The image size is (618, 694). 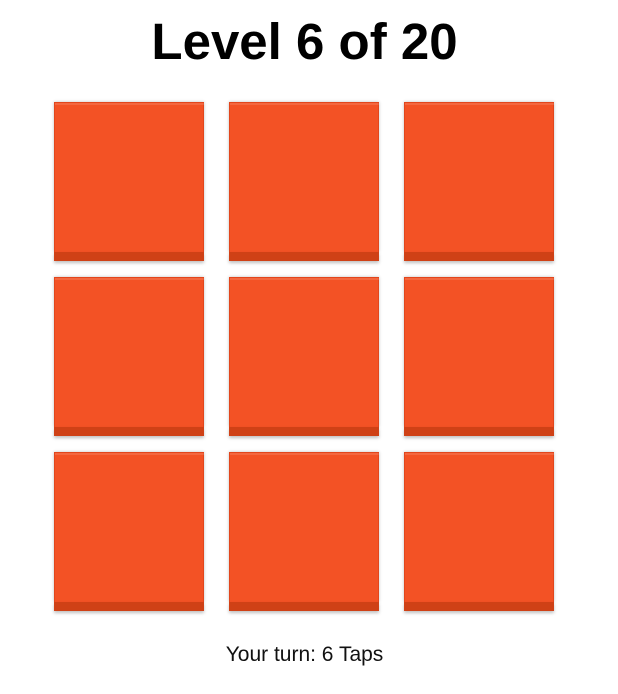 I want to click on tile-r1-c3, so click(x=479, y=181).